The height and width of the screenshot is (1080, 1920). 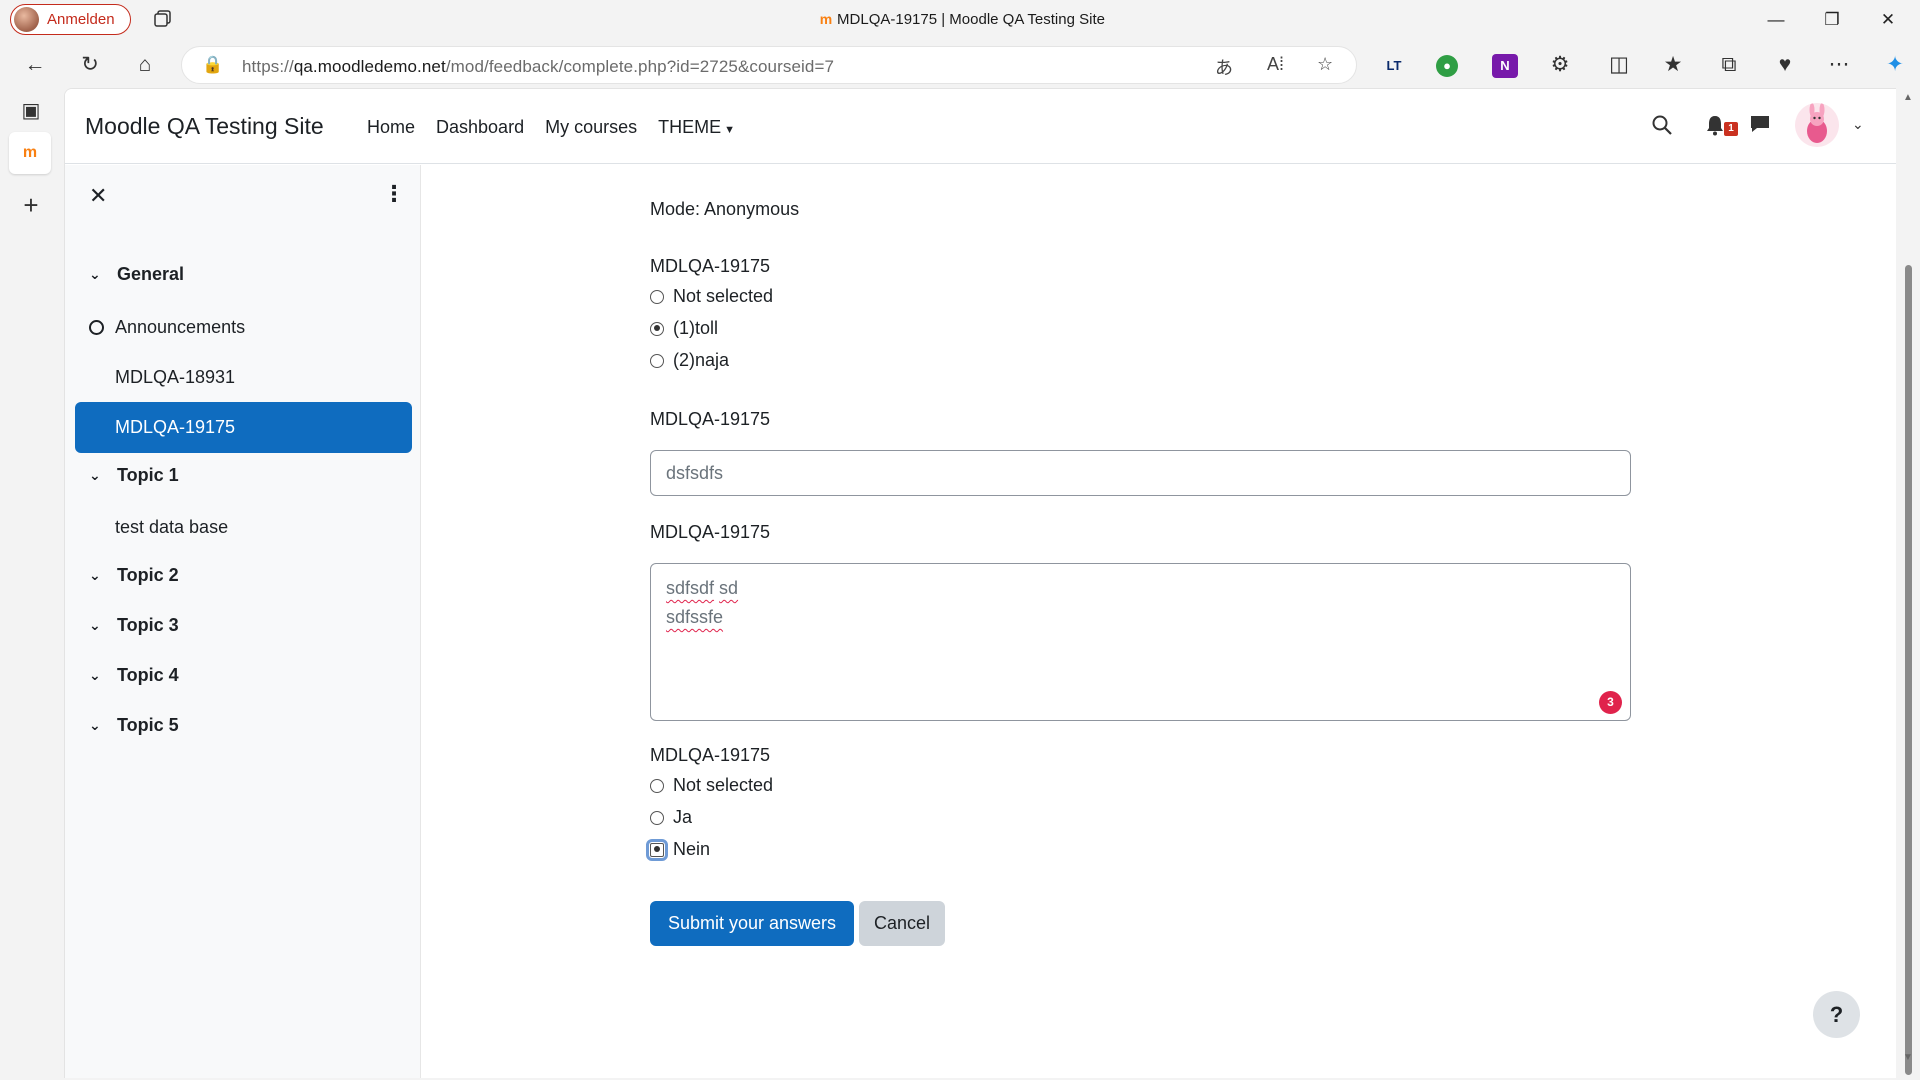 I want to click on site-name: Moodle QA Testing Site, so click(x=204, y=126).